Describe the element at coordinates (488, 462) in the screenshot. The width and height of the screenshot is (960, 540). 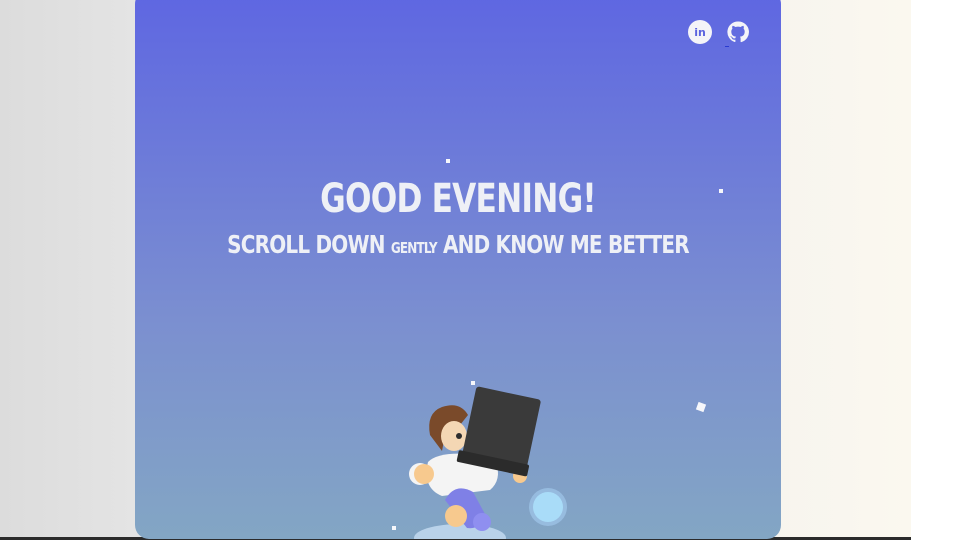
I see `person-with-laptop-illustration` at that location.